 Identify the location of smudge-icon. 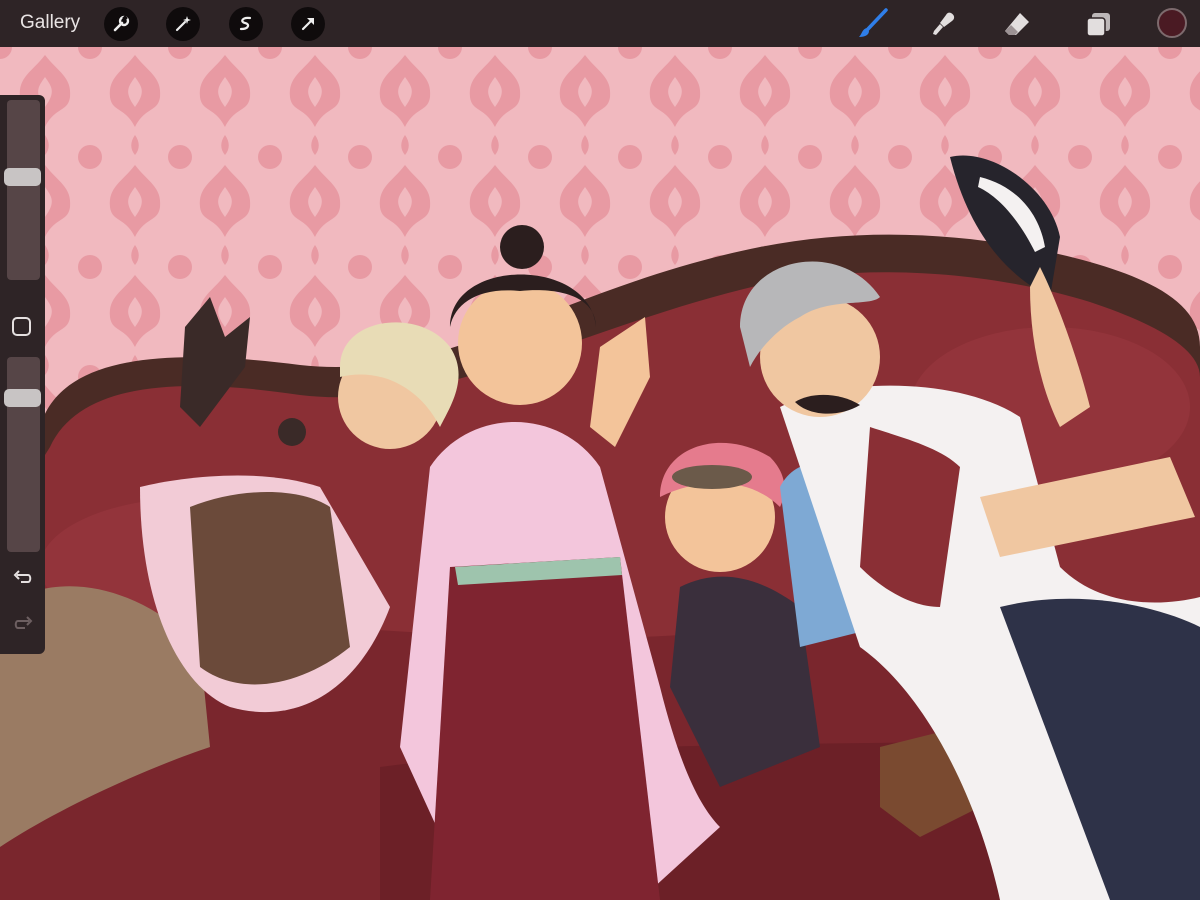
(944, 24).